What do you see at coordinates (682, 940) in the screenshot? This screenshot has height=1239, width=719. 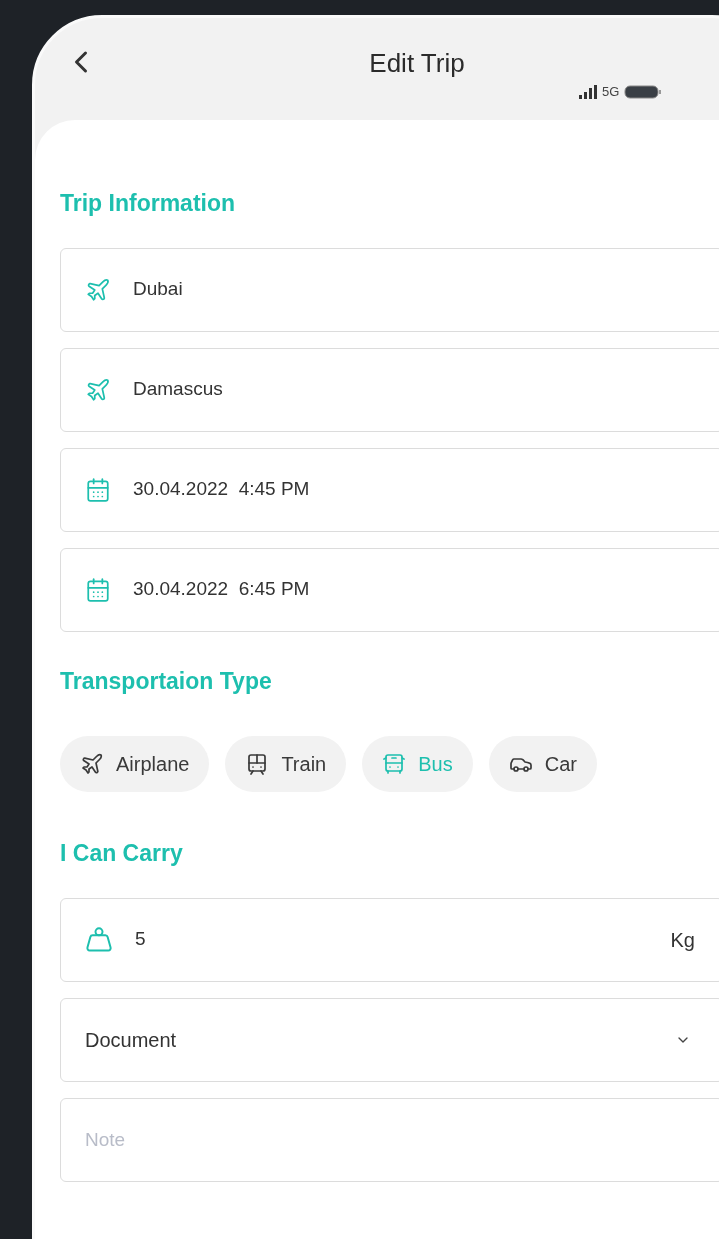 I see `unit-label: Kg` at bounding box center [682, 940].